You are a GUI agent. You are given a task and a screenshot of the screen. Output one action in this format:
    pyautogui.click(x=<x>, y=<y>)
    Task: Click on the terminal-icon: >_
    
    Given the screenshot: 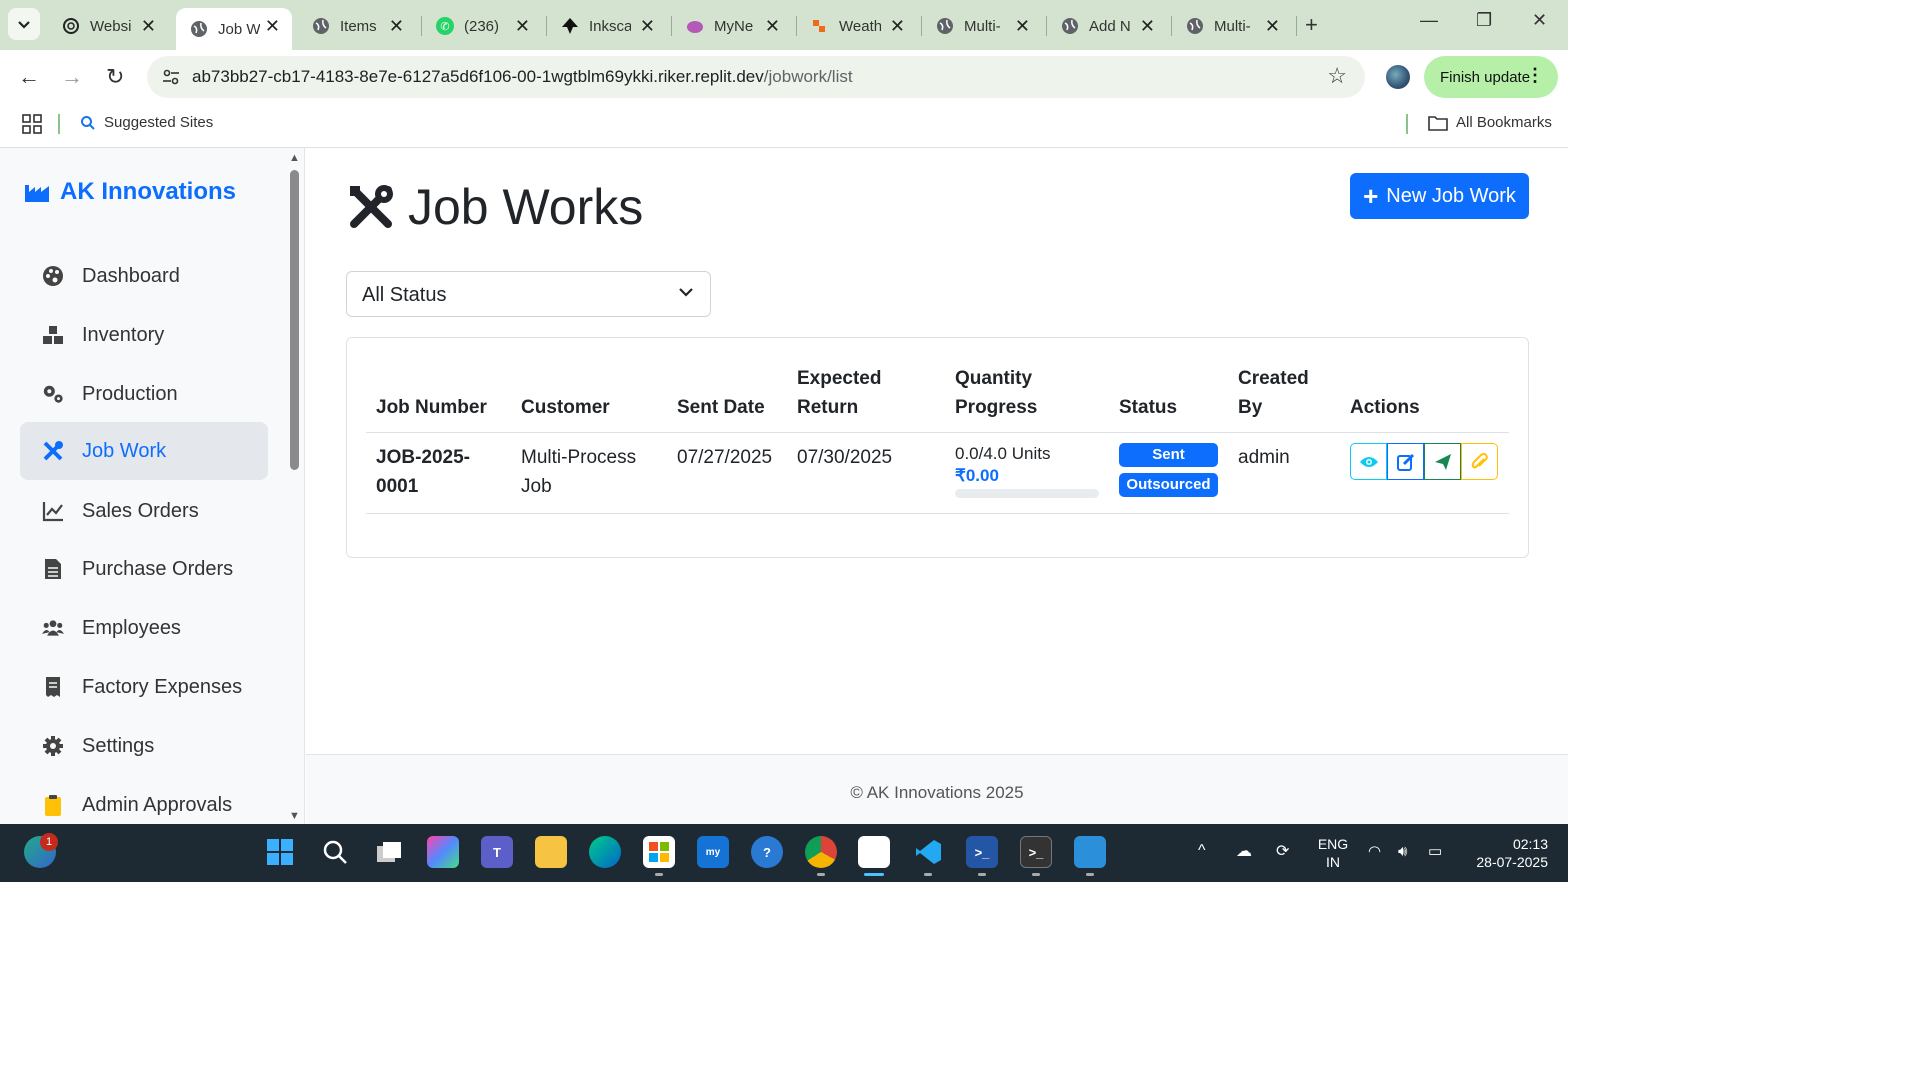 What is the action you would take?
    pyautogui.click(x=1036, y=852)
    